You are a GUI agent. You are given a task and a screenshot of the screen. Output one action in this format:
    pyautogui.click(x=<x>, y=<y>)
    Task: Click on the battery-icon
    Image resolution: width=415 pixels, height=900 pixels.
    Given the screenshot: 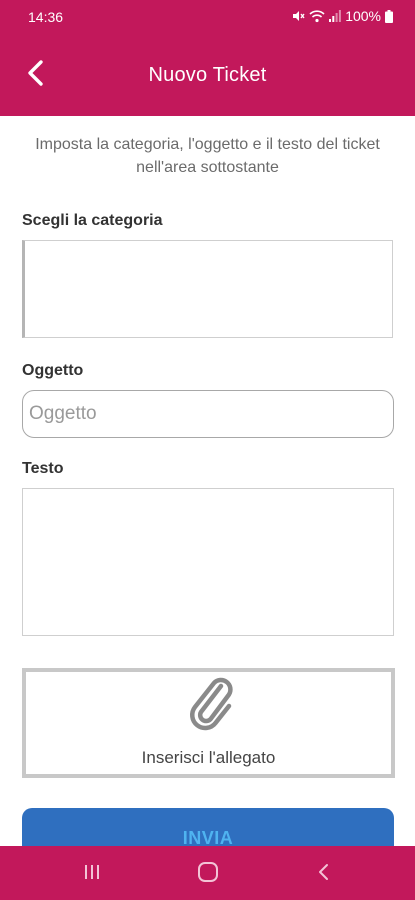 What is the action you would take?
    pyautogui.click(x=389, y=16)
    